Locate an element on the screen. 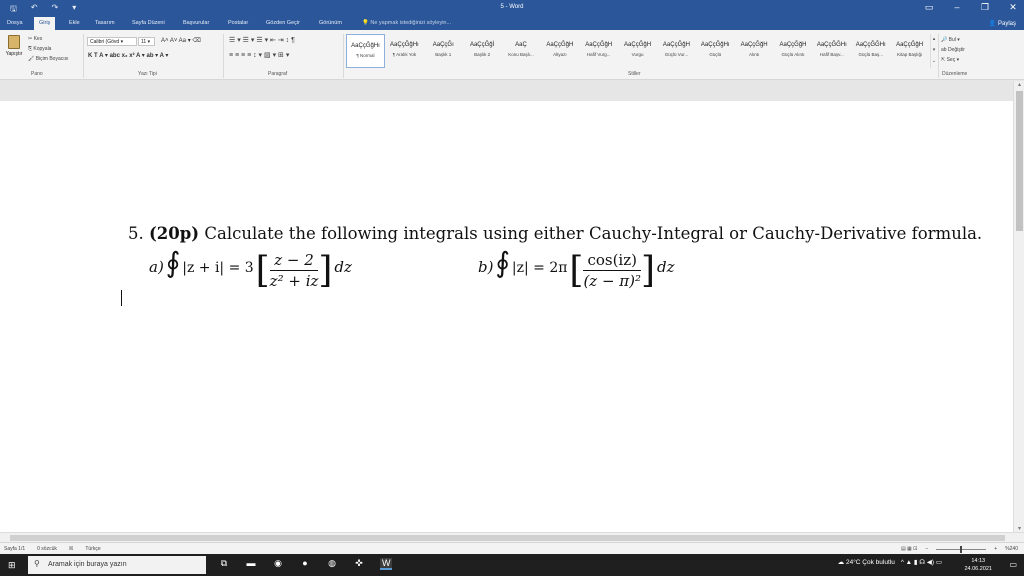 The height and width of the screenshot is (576, 1024). tab-file: Dosya is located at coordinates (15, 23).